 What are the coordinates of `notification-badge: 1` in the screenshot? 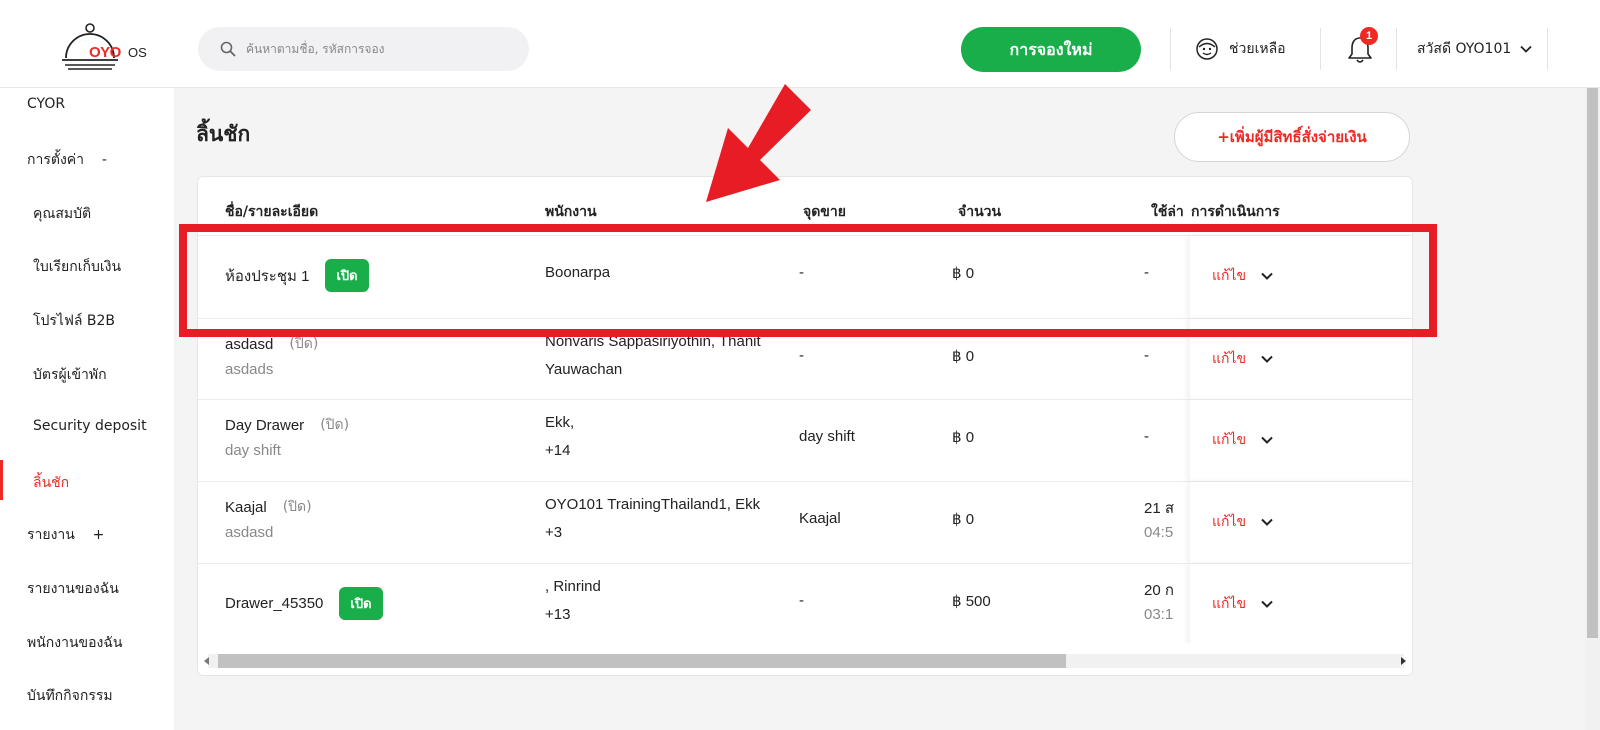 It's located at (1369, 36).